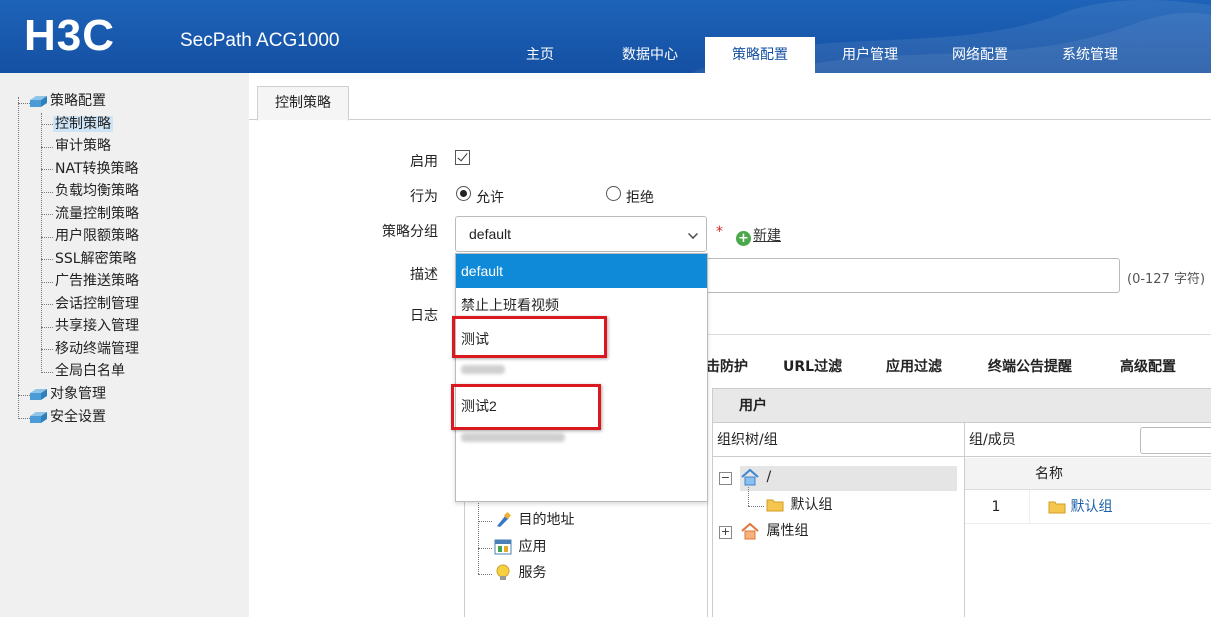  I want to click on required-marker: *, so click(719, 232).